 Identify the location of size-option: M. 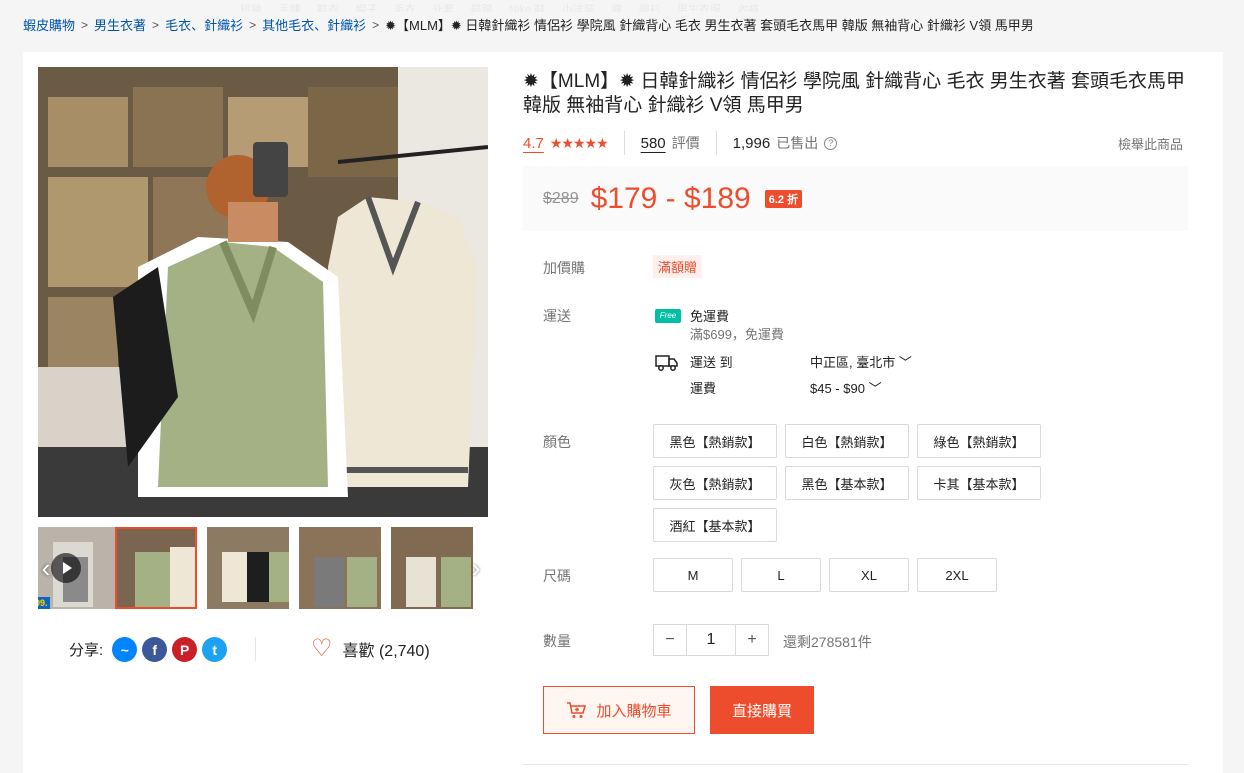
(693, 575).